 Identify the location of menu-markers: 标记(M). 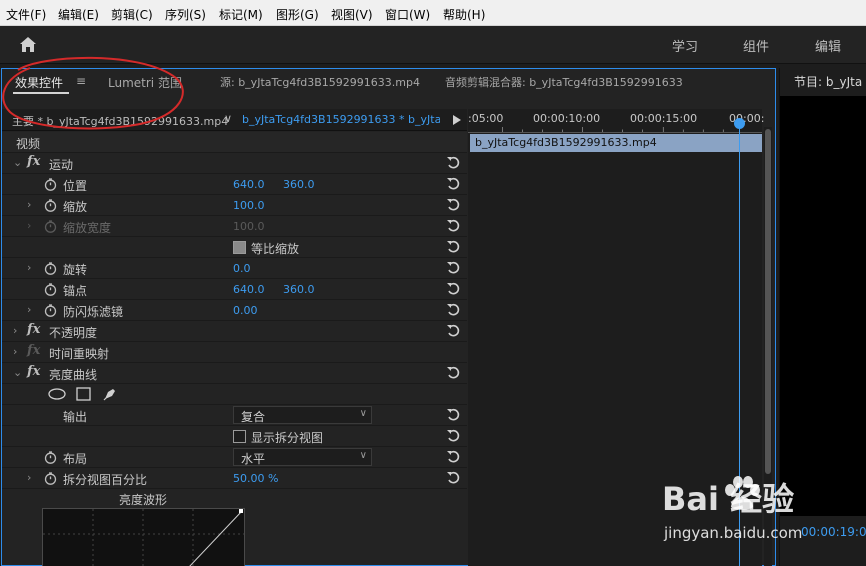
(241, 14).